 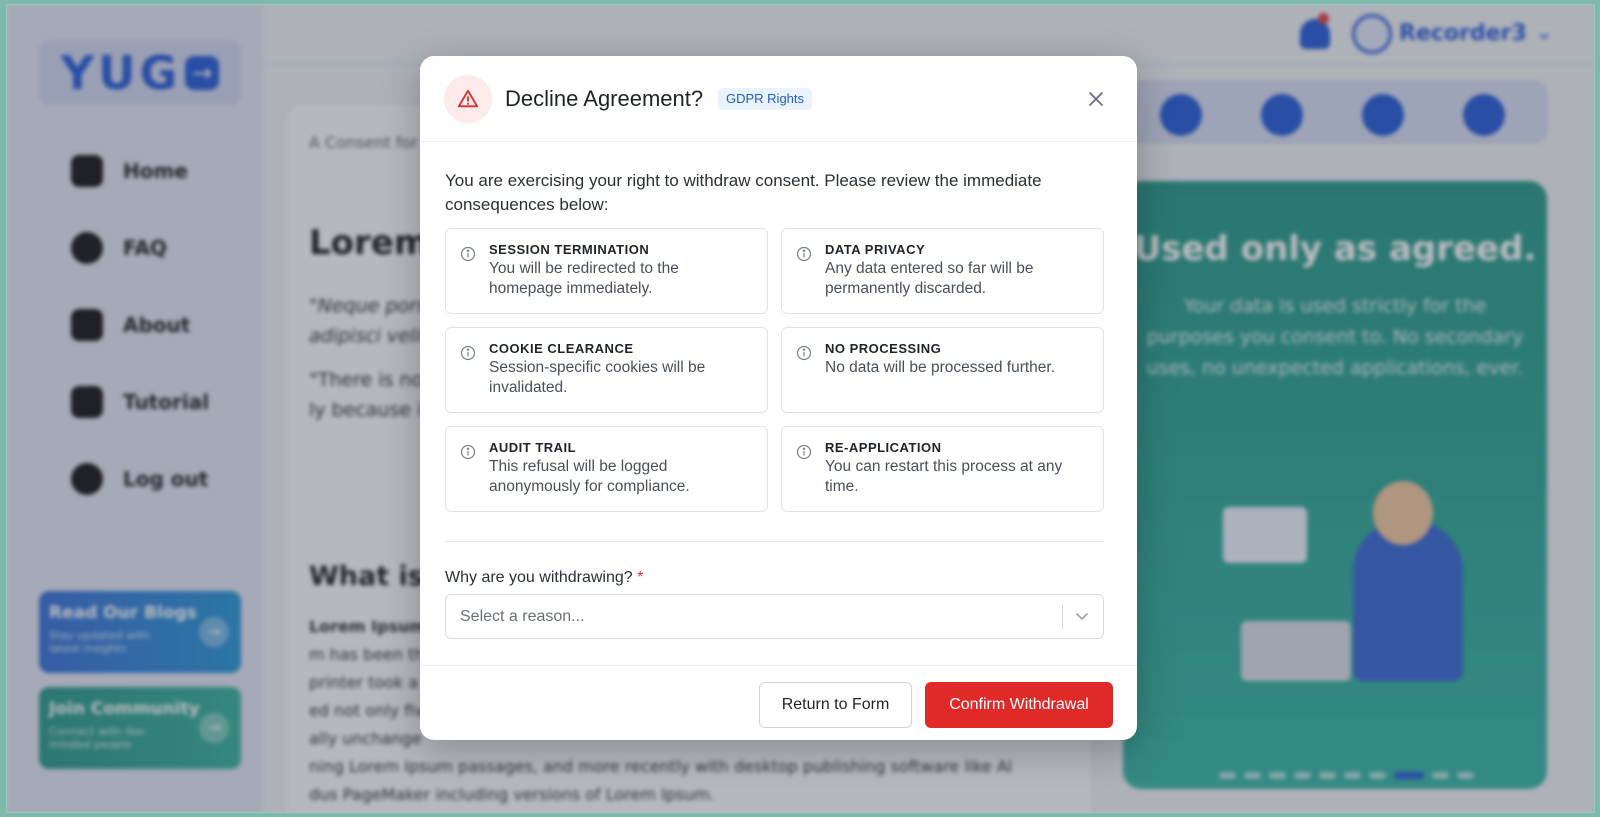 I want to click on card-desc: No data will be processed further., so click(x=940, y=367).